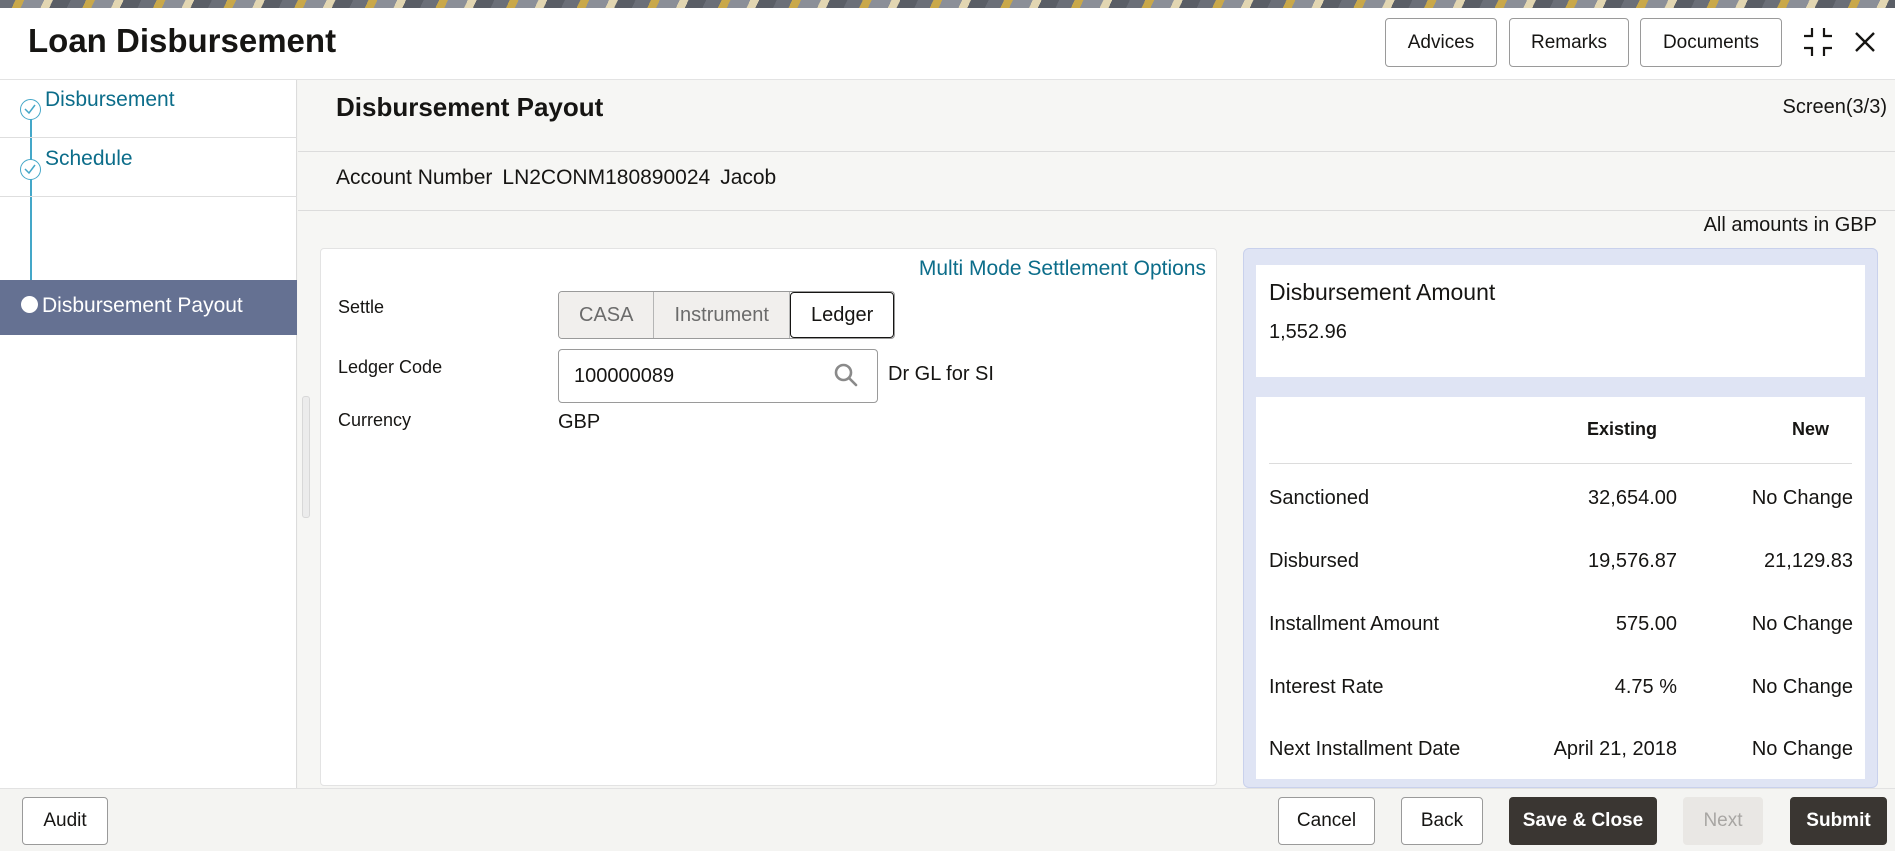  I want to click on ledger-code-field, so click(718, 376).